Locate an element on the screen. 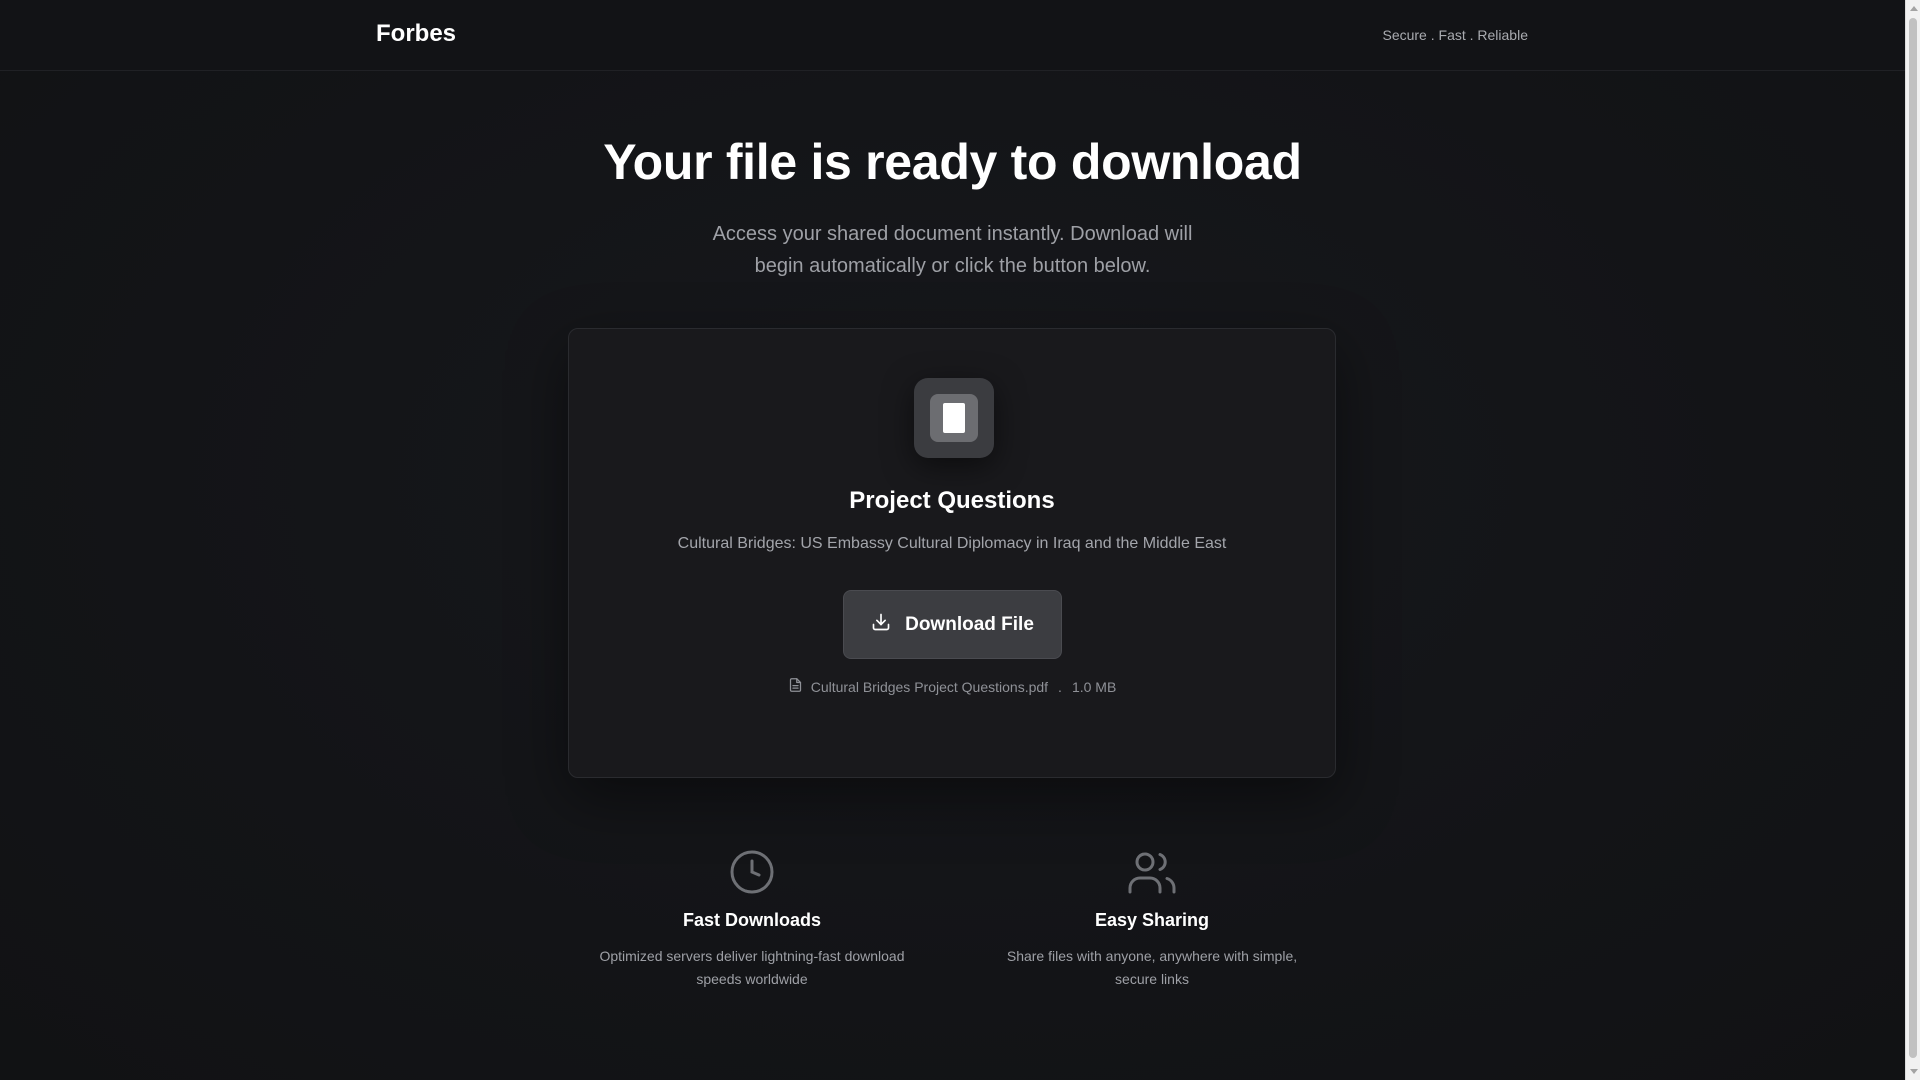 The image size is (1920, 1080). file-text-icon is located at coordinates (795, 686).